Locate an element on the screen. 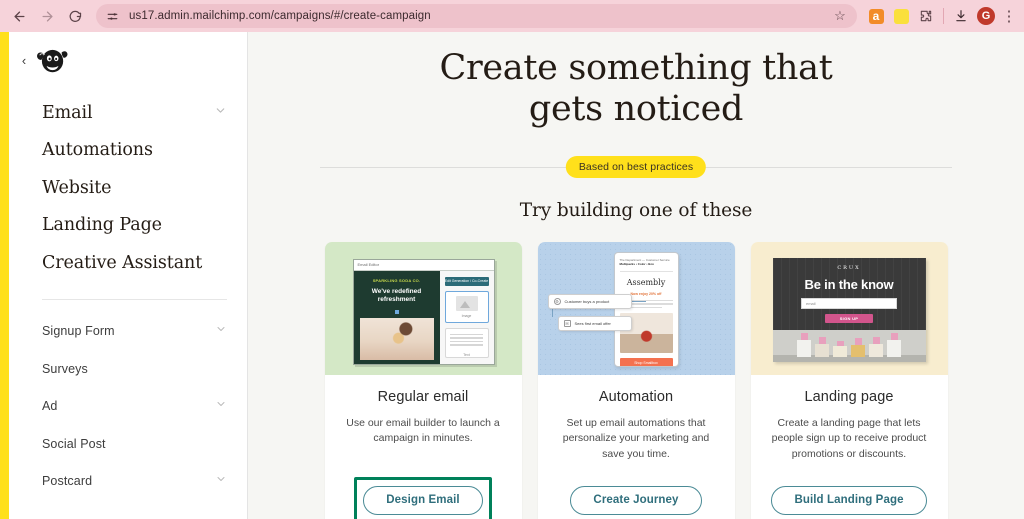  image-placeholder-icon is located at coordinates (466, 303).